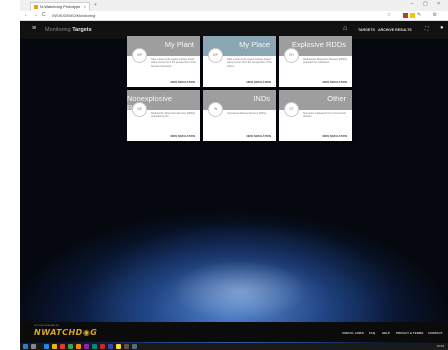 This screenshot has width=448, height=350. I want to click on card-avatar: ER, so click(291, 55).